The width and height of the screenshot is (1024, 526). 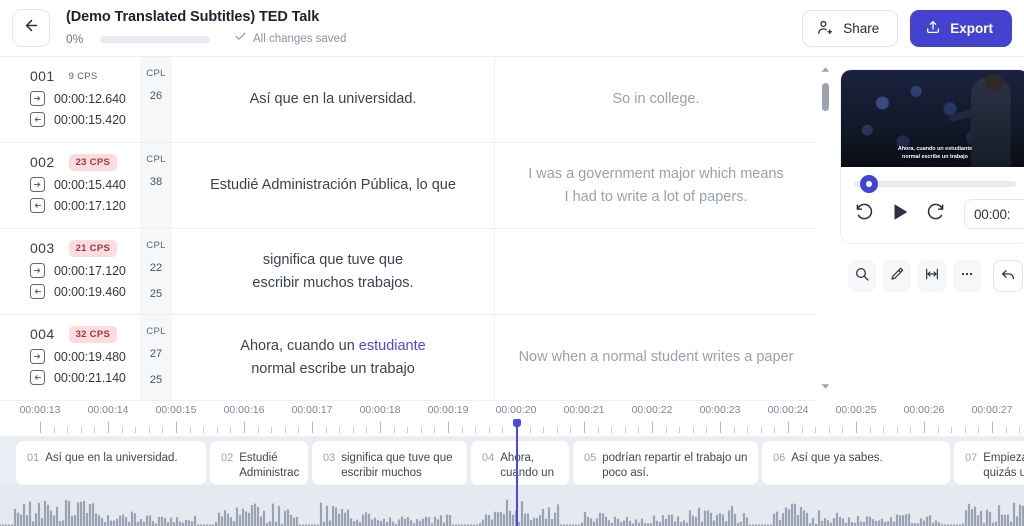 I want to click on progress-bar, so click(x=155, y=39).